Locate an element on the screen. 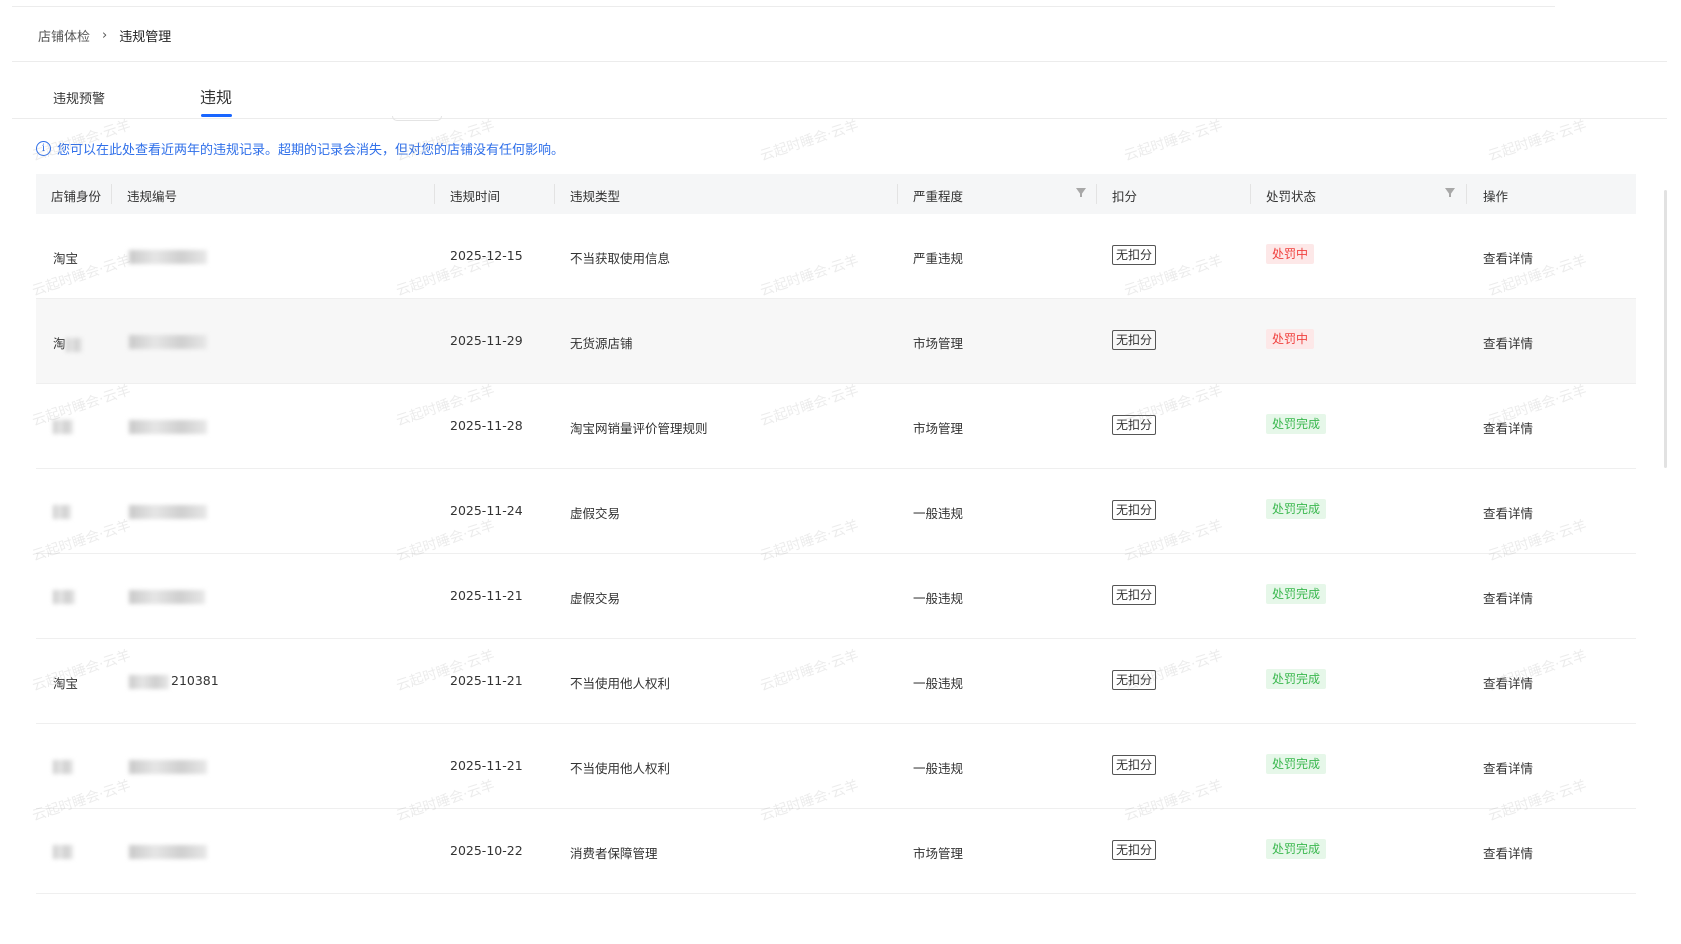 The width and height of the screenshot is (1681, 944). table-row: 淘宝 2025-12-15 不当获取使用信息 严重违规 无扣分 处罚中 查看详情 is located at coordinates (836, 256).